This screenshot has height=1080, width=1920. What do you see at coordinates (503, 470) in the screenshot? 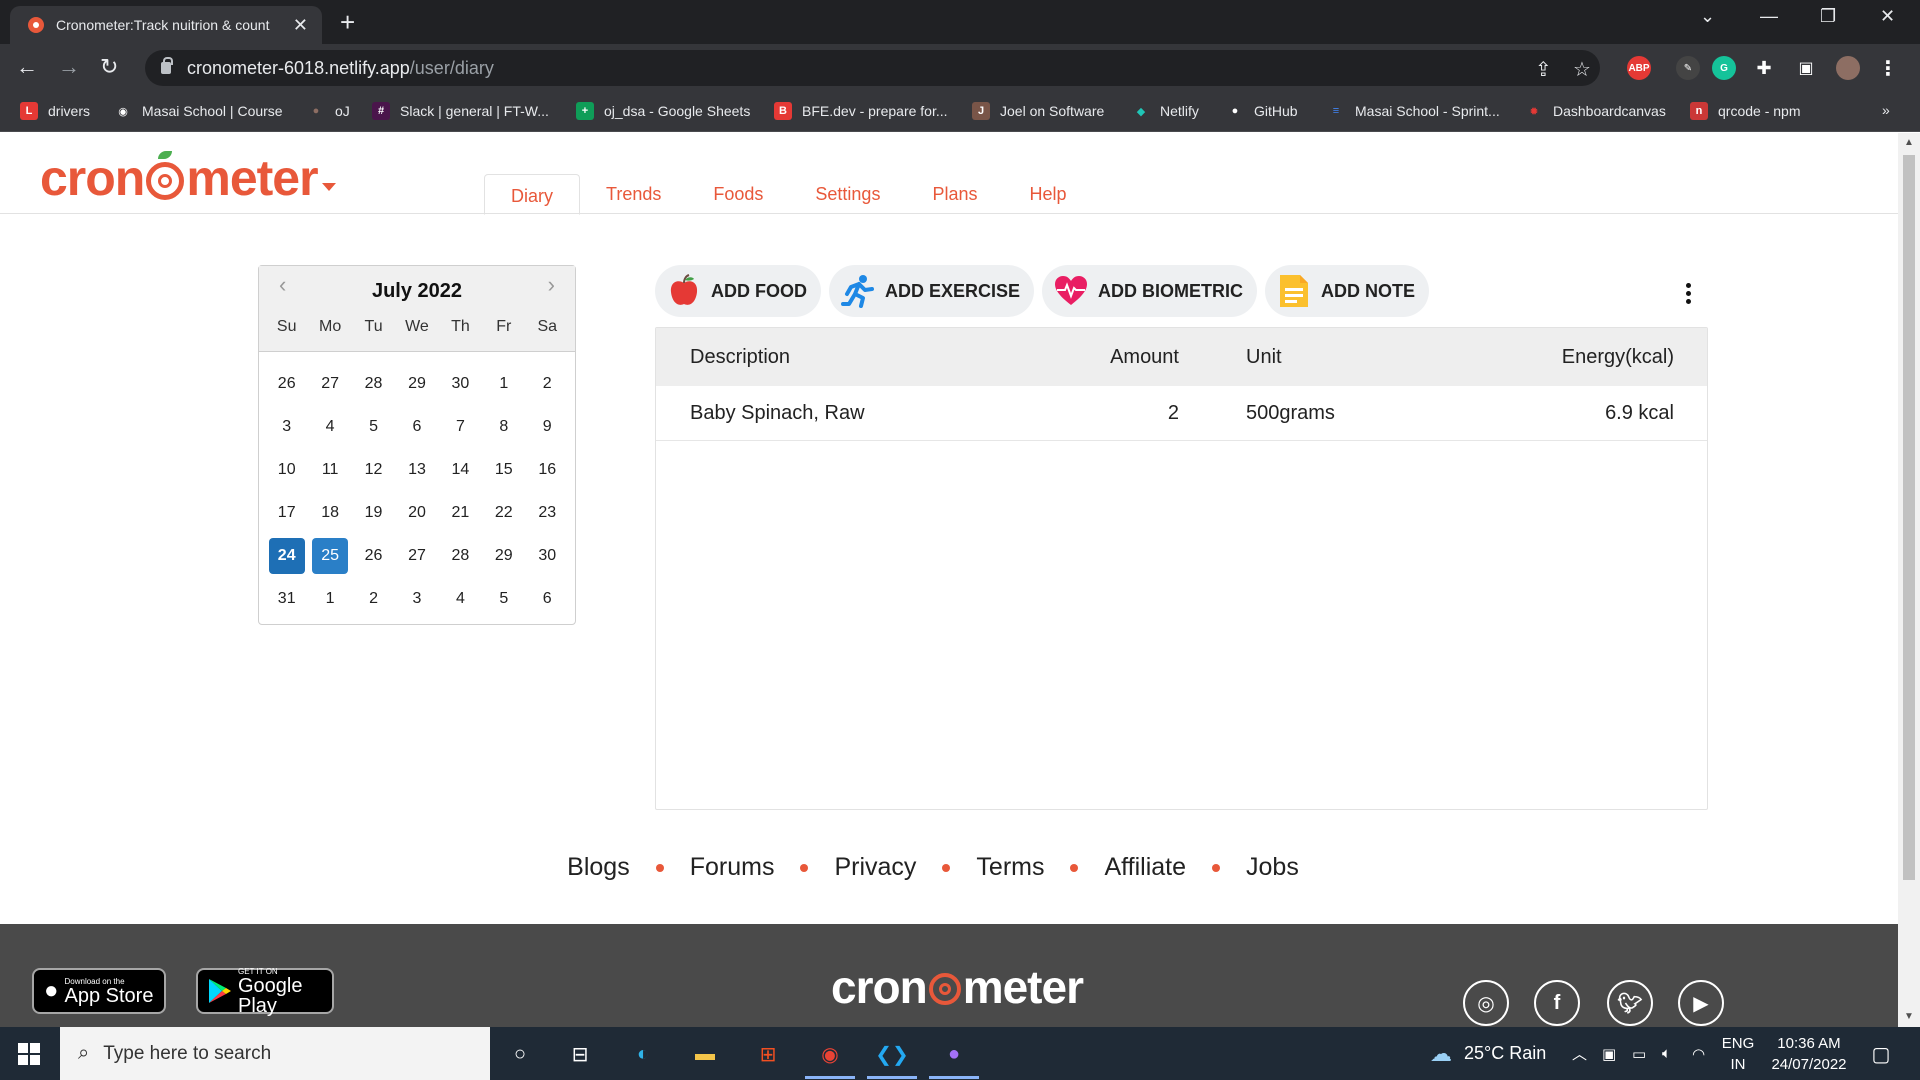
I see `calendar-day: 15` at bounding box center [503, 470].